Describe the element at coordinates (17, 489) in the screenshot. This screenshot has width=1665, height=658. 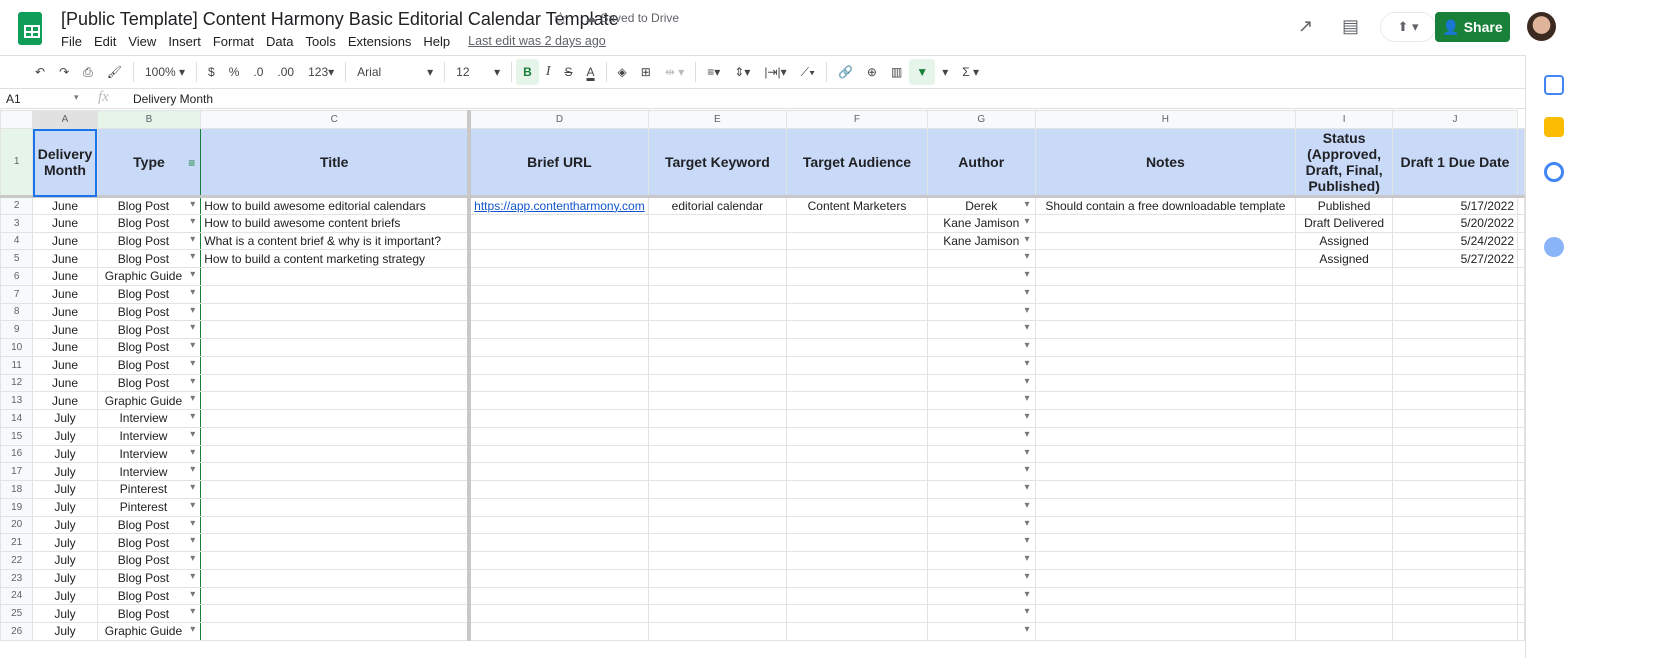
I see `row-number: 18` at that location.